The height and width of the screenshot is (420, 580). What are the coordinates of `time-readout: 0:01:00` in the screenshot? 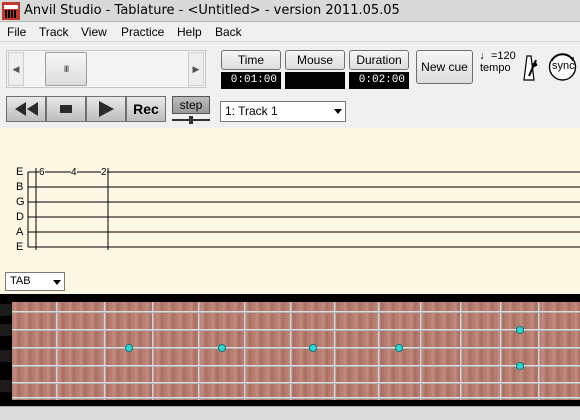 It's located at (251, 80).